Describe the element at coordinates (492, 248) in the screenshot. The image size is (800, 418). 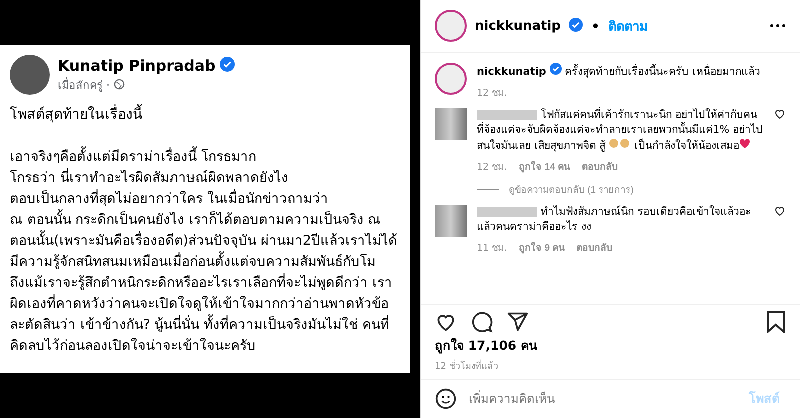
I see `comment-time: 11 ชม.` at that location.